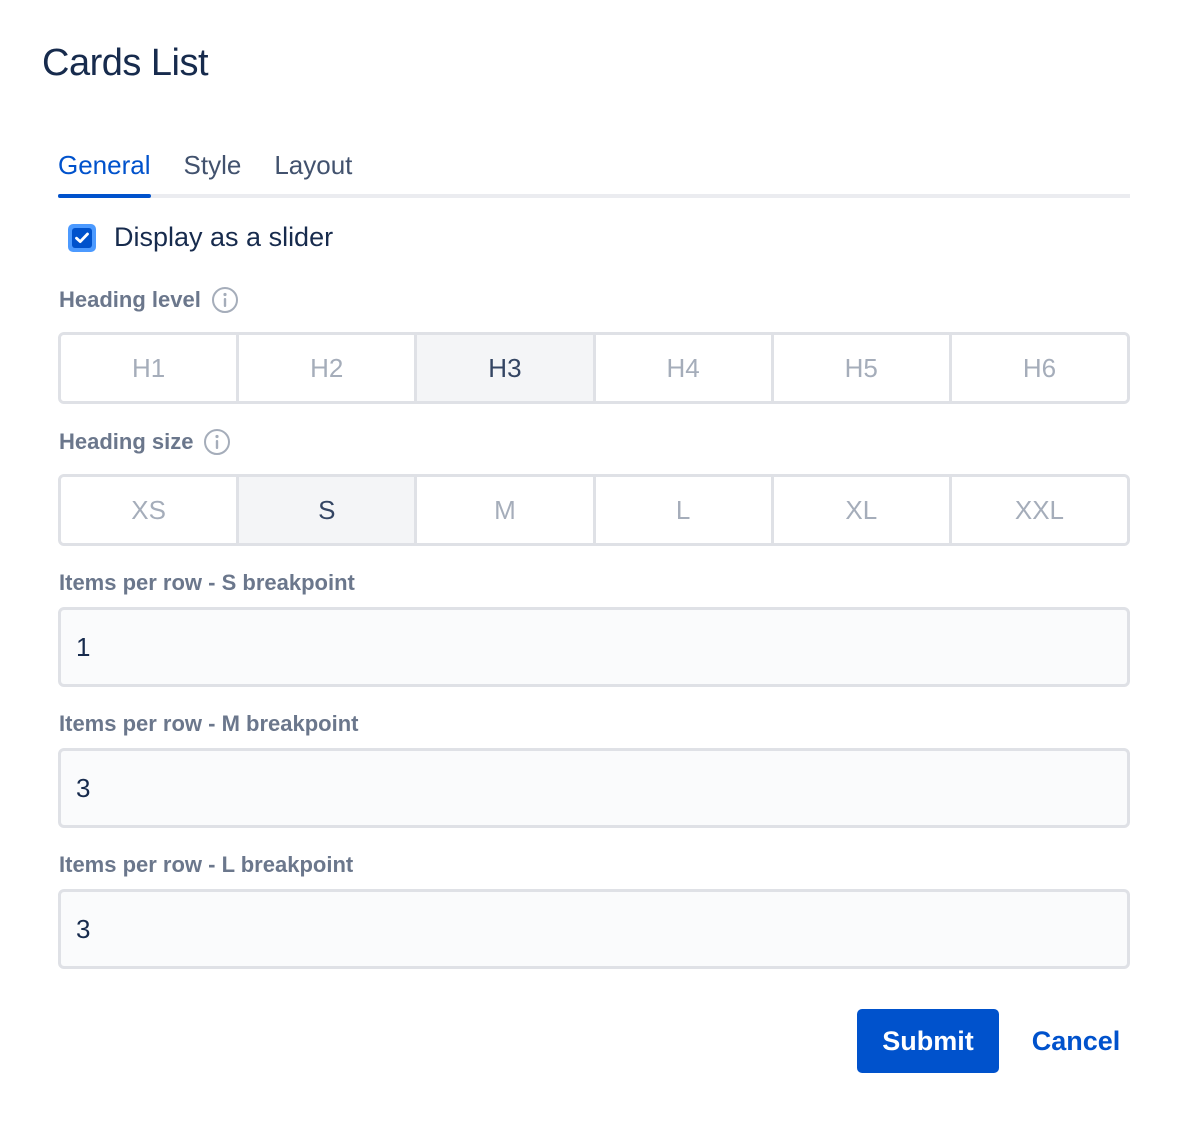  I want to click on heading-size-label-text: Heading size, so click(126, 441).